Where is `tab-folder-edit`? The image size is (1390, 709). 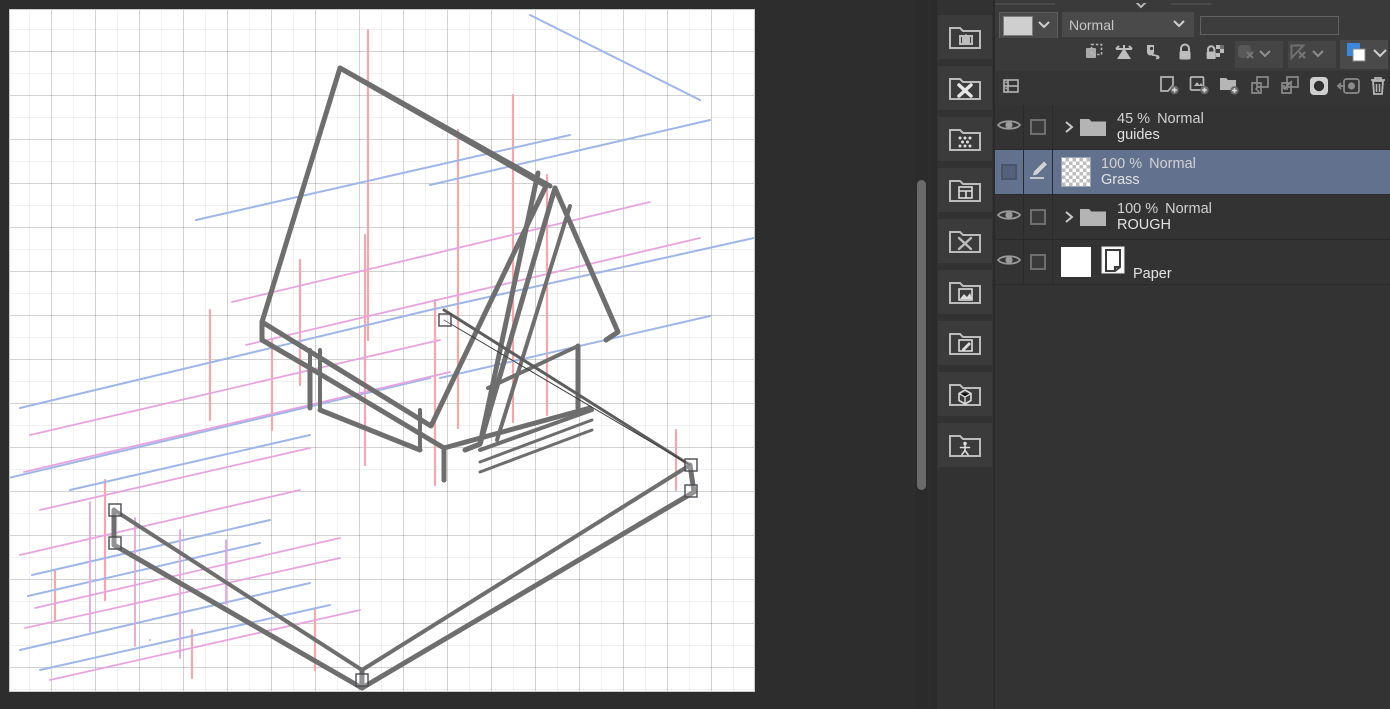 tab-folder-edit is located at coordinates (965, 343).